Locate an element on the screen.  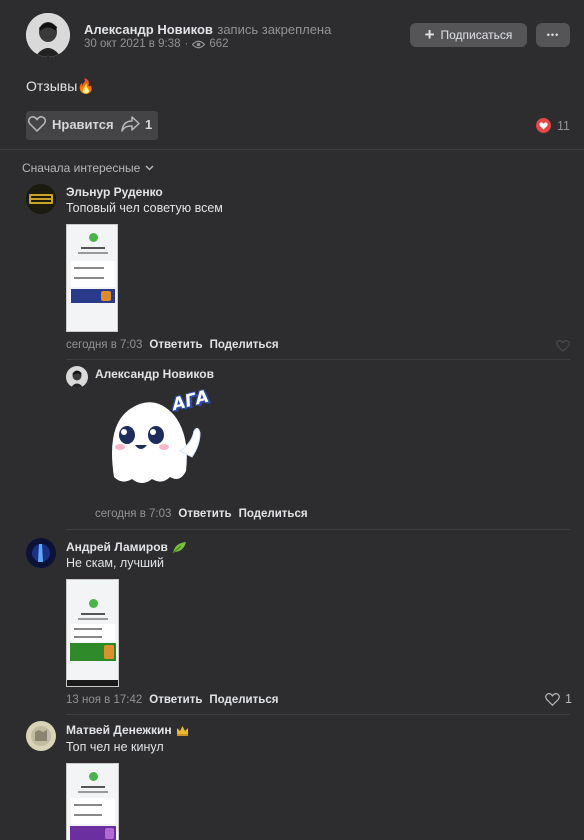
reply-avatar is located at coordinates (77, 377).